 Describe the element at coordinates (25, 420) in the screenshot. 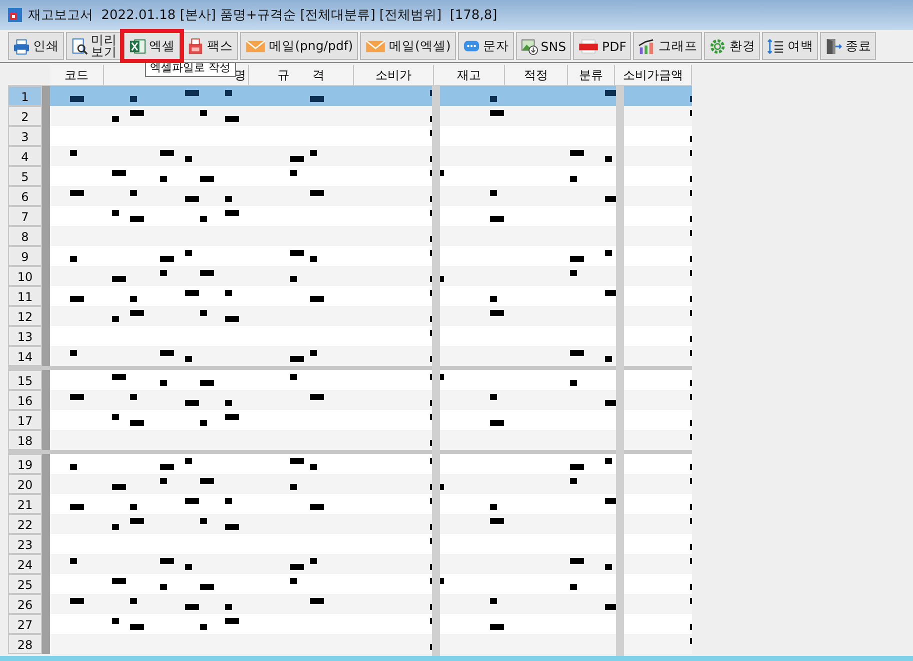

I see `row-number: 17` at that location.